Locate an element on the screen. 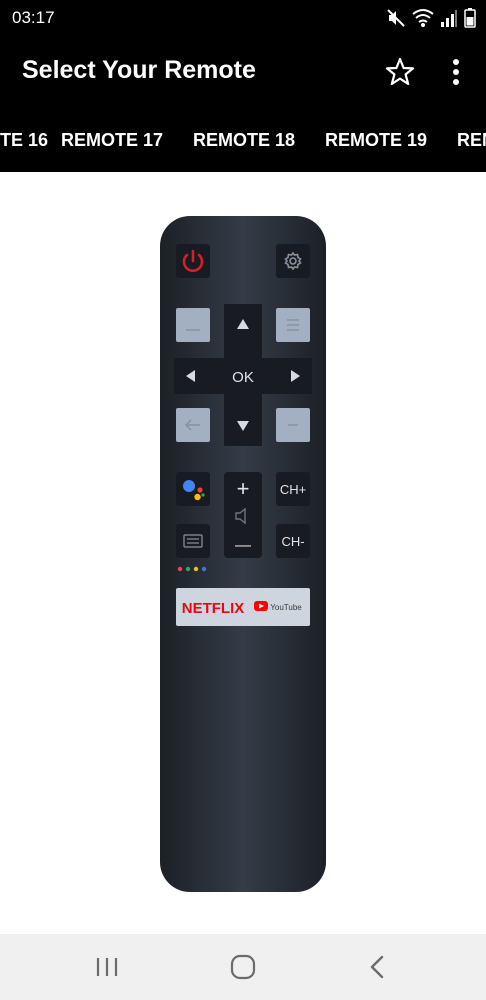  volume-down-button: — is located at coordinates (243, 544).